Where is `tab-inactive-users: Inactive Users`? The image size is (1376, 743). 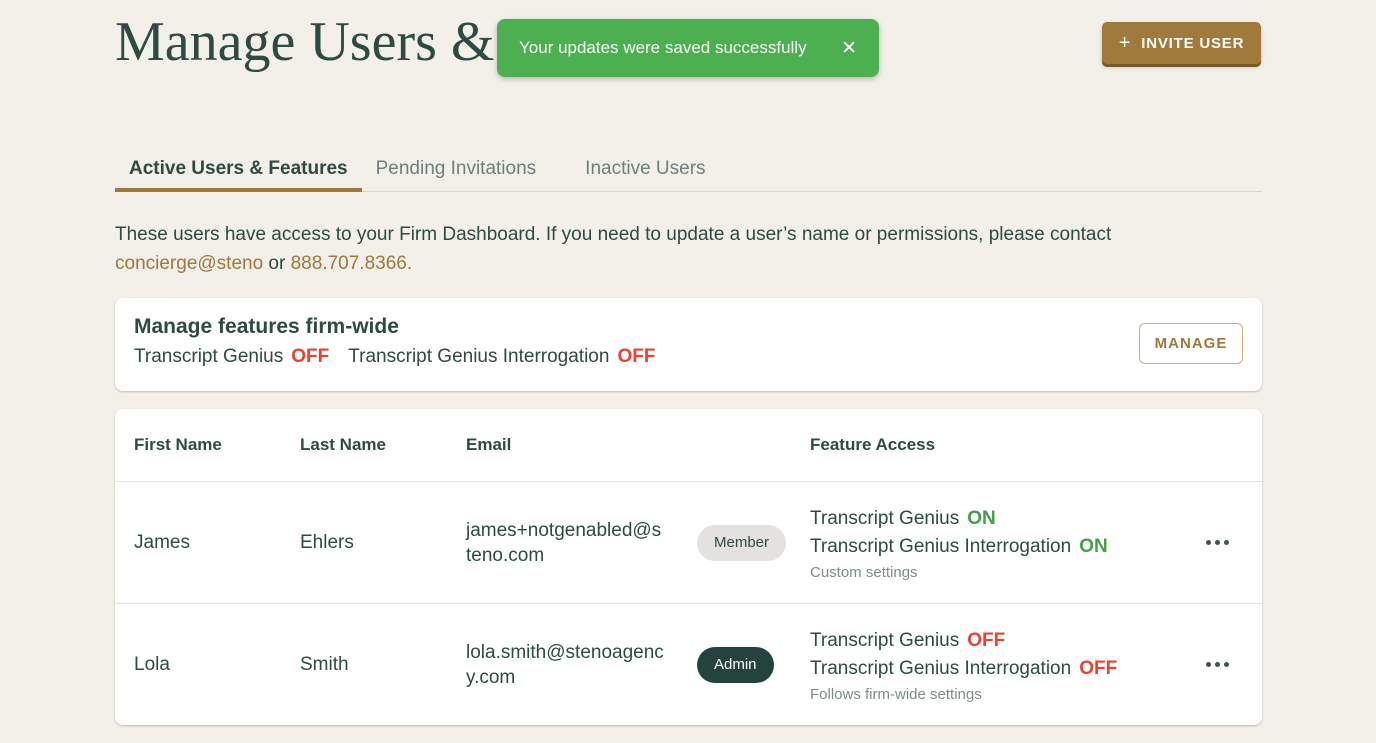 tab-inactive-users: Inactive Users is located at coordinates (645, 168).